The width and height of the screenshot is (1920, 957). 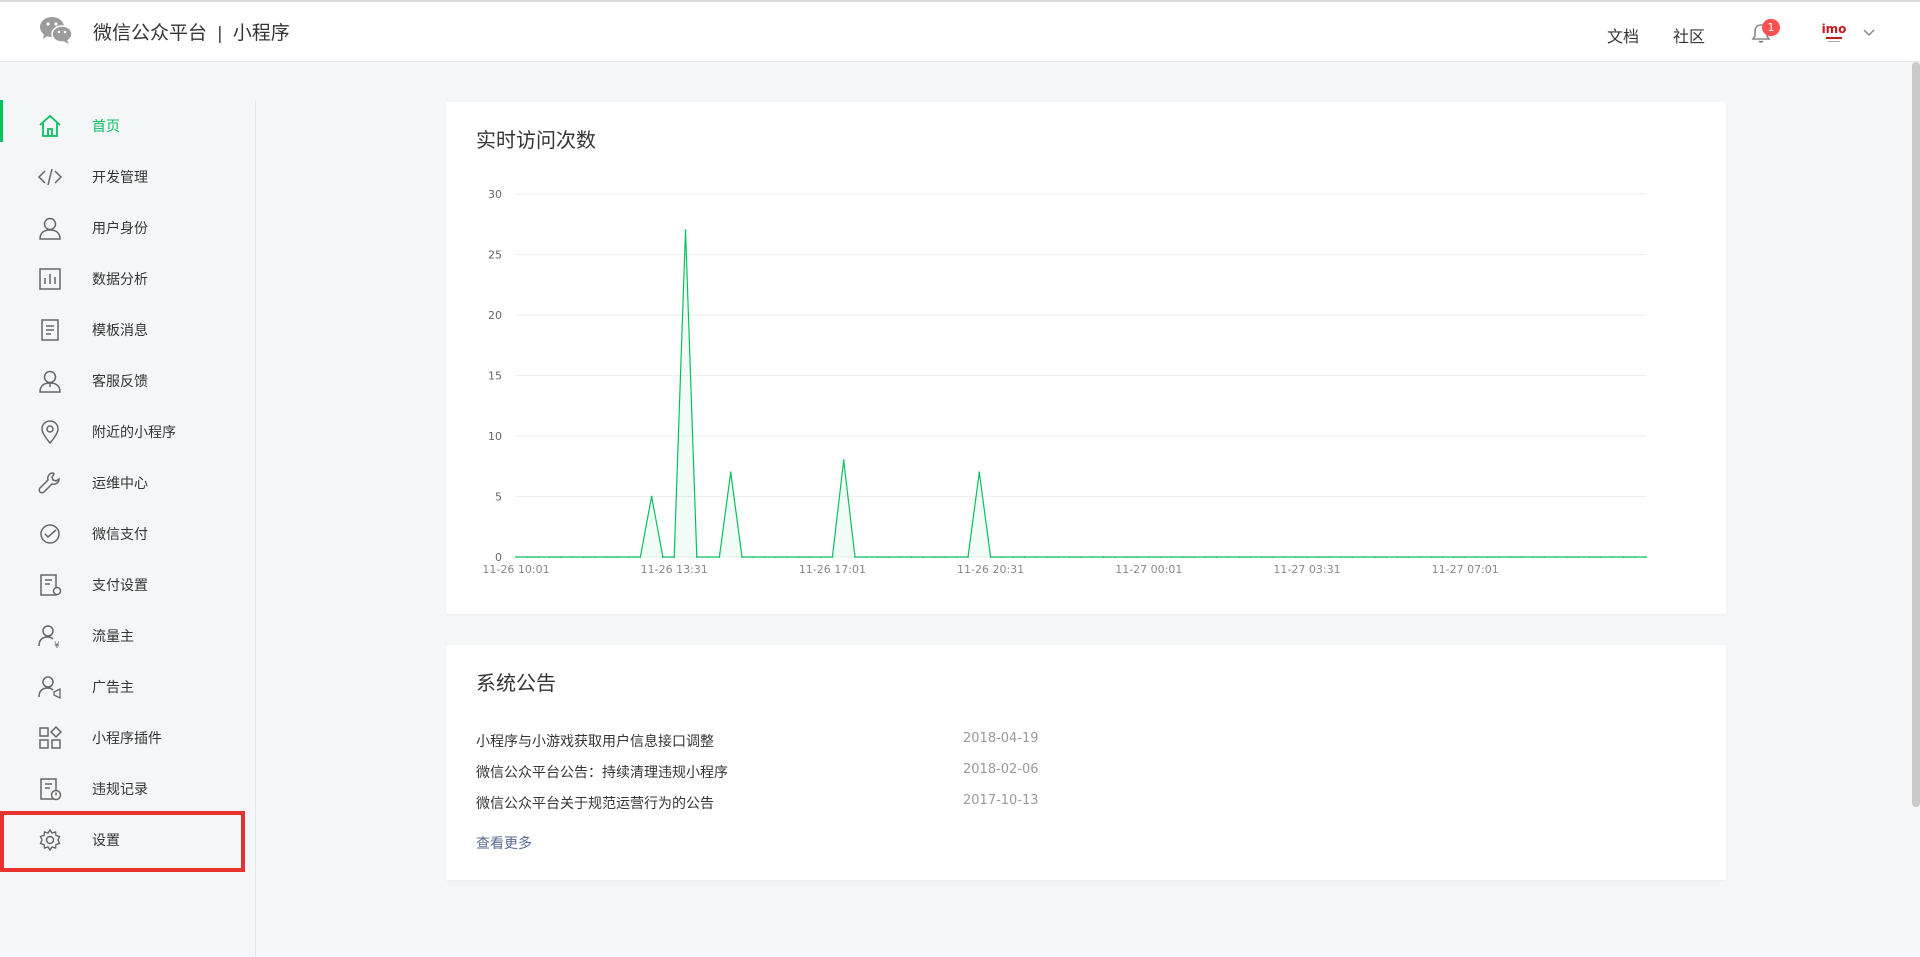 I want to click on y-tick-label: 20, so click(x=495, y=315).